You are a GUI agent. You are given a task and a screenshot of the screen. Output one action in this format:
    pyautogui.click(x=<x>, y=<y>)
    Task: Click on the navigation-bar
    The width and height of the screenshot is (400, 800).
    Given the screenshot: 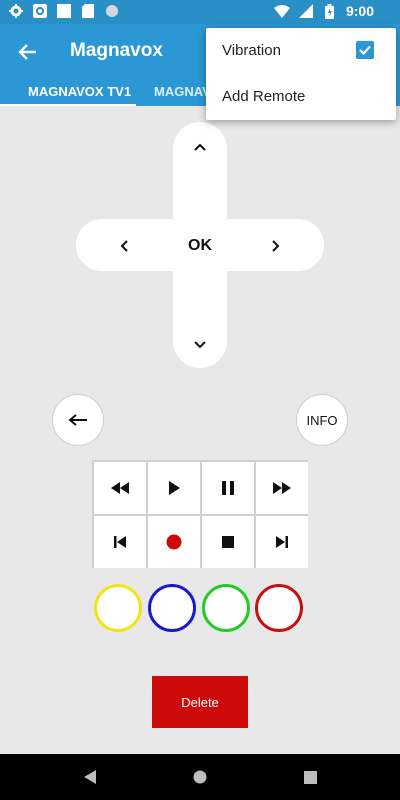 What is the action you would take?
    pyautogui.click(x=200, y=777)
    